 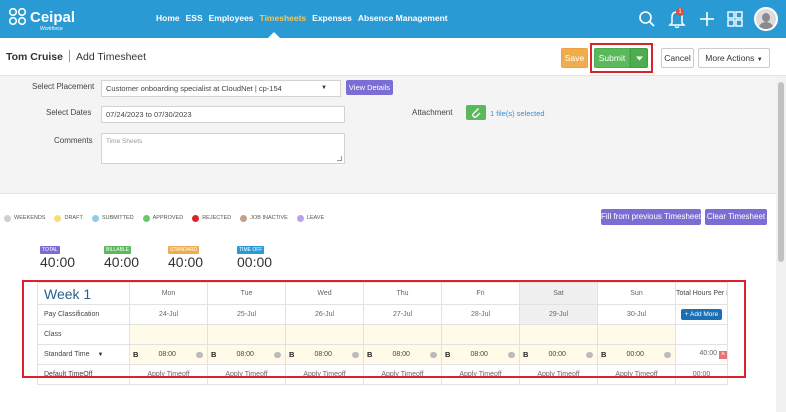 I want to click on submit-button: Submit, so click(x=612, y=58).